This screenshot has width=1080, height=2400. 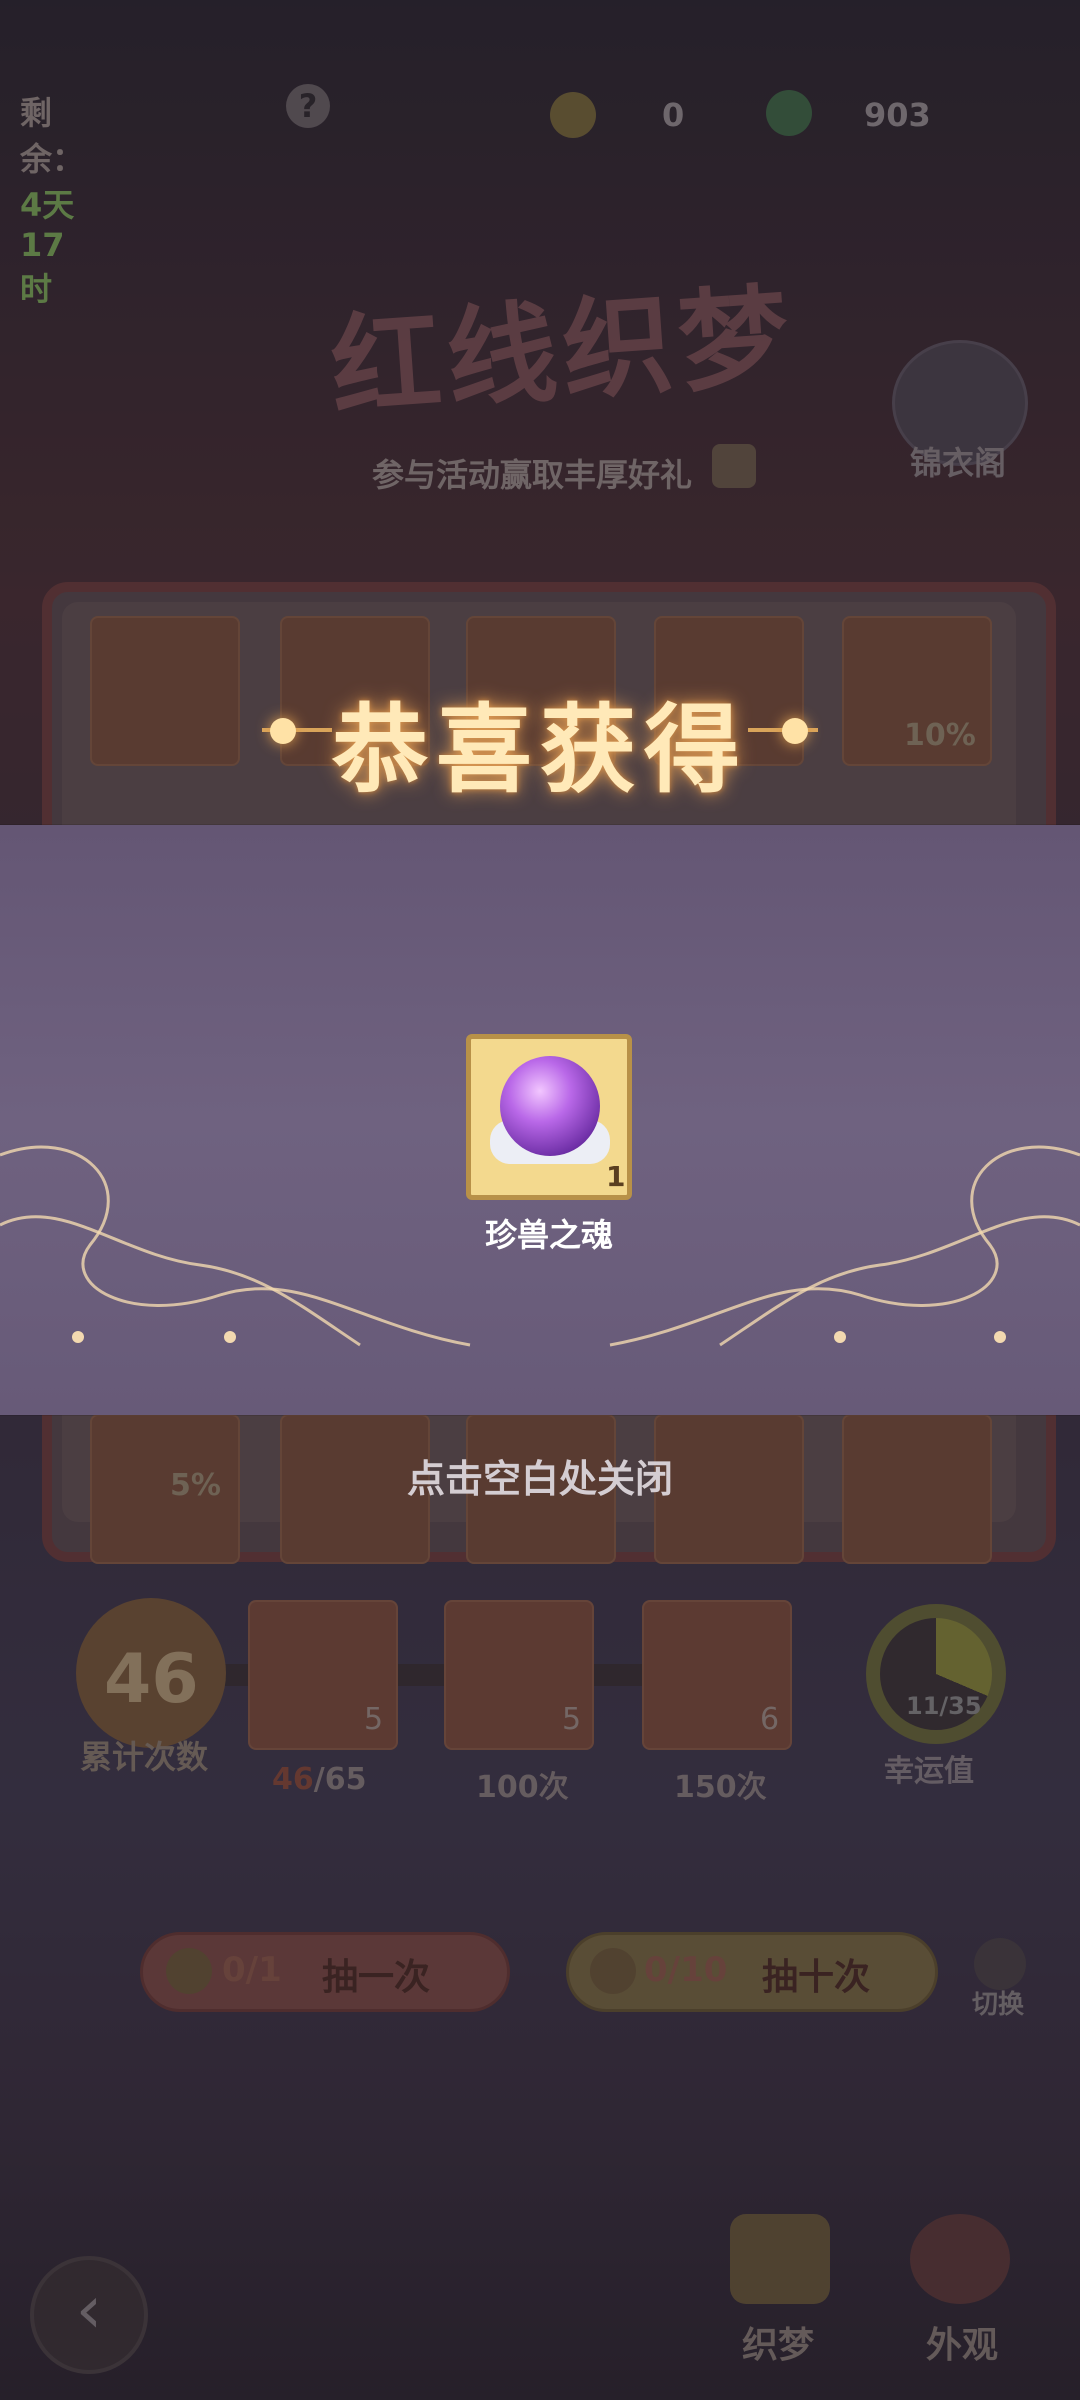 What do you see at coordinates (616, 1176) in the screenshot?
I see `reward-item-quantity: 1` at bounding box center [616, 1176].